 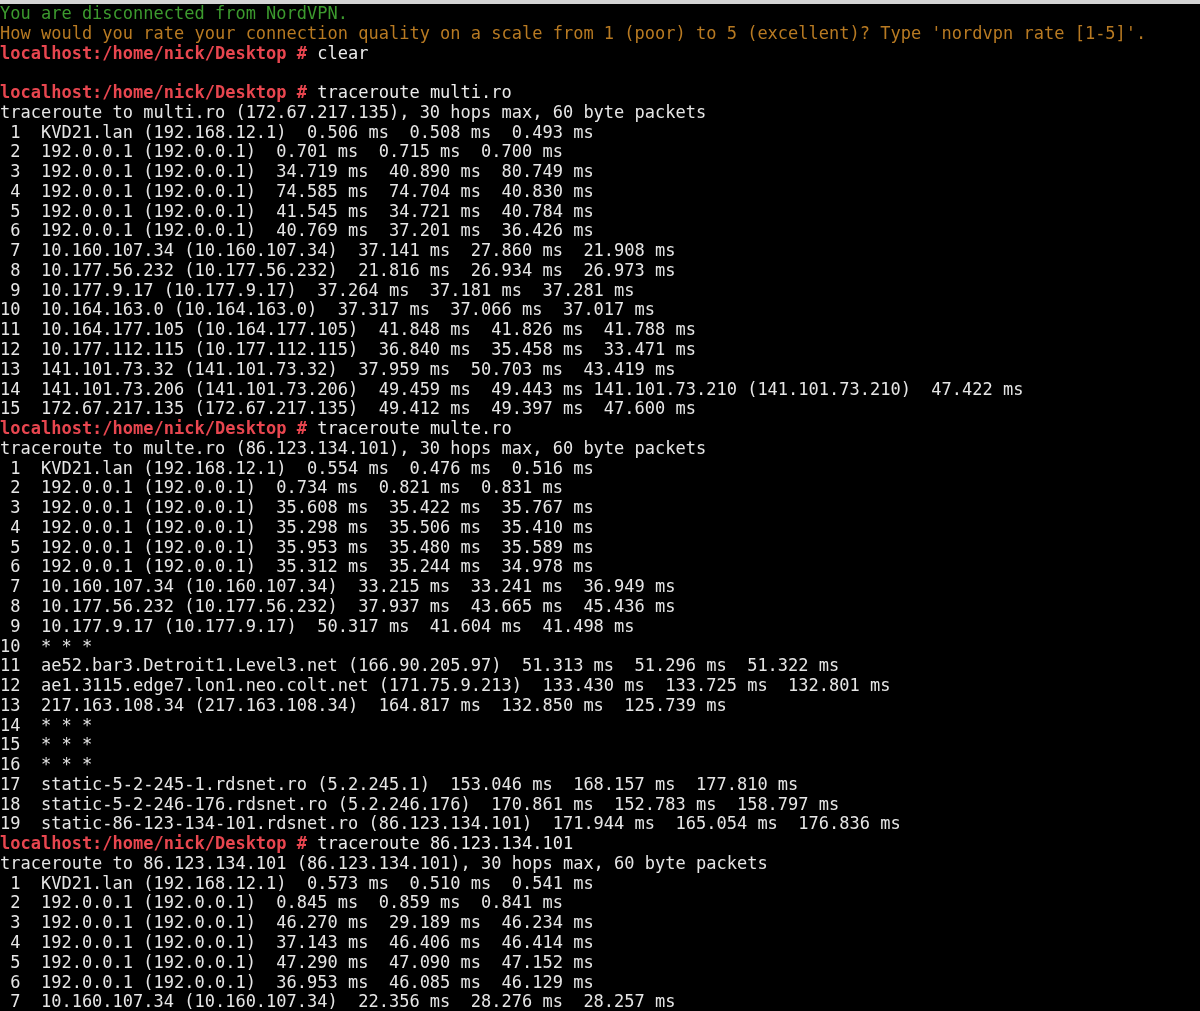 I want to click on output-line: traceroute to multe.ro (86.123.134.101), 30 hops max, 60 byte packets, so click(x=353, y=447).